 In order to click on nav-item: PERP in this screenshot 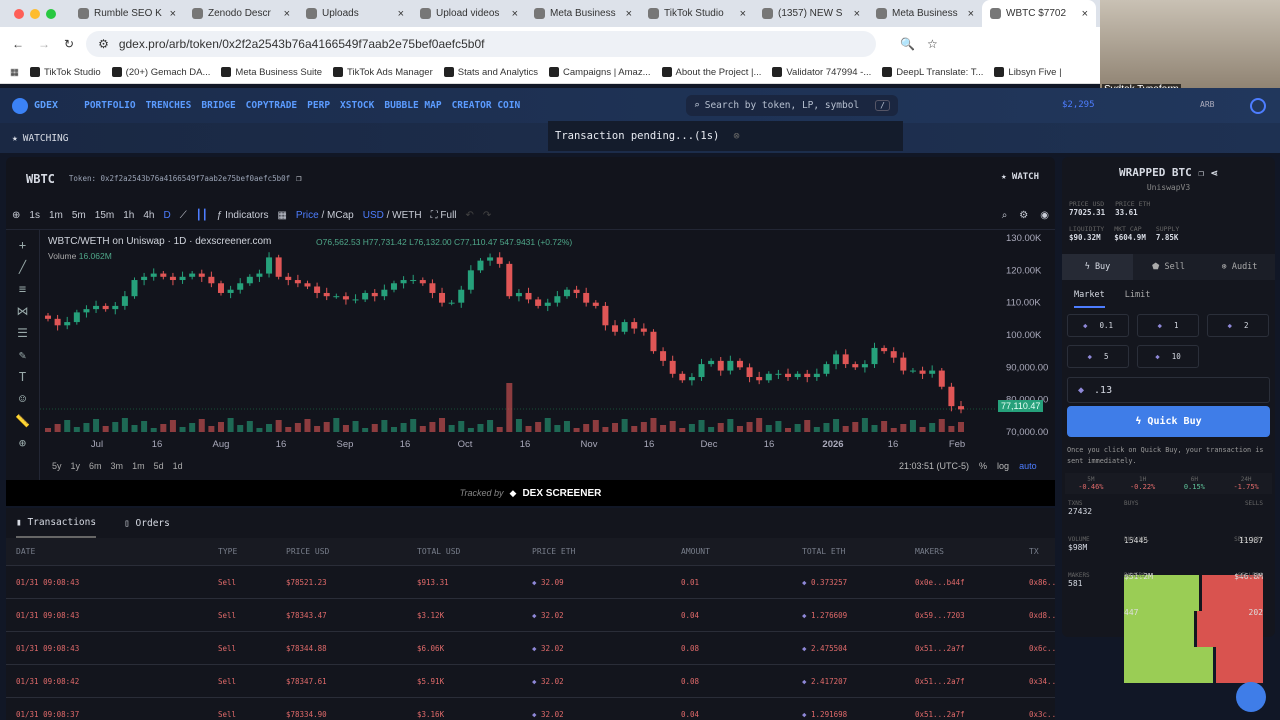, I will do `click(318, 105)`.